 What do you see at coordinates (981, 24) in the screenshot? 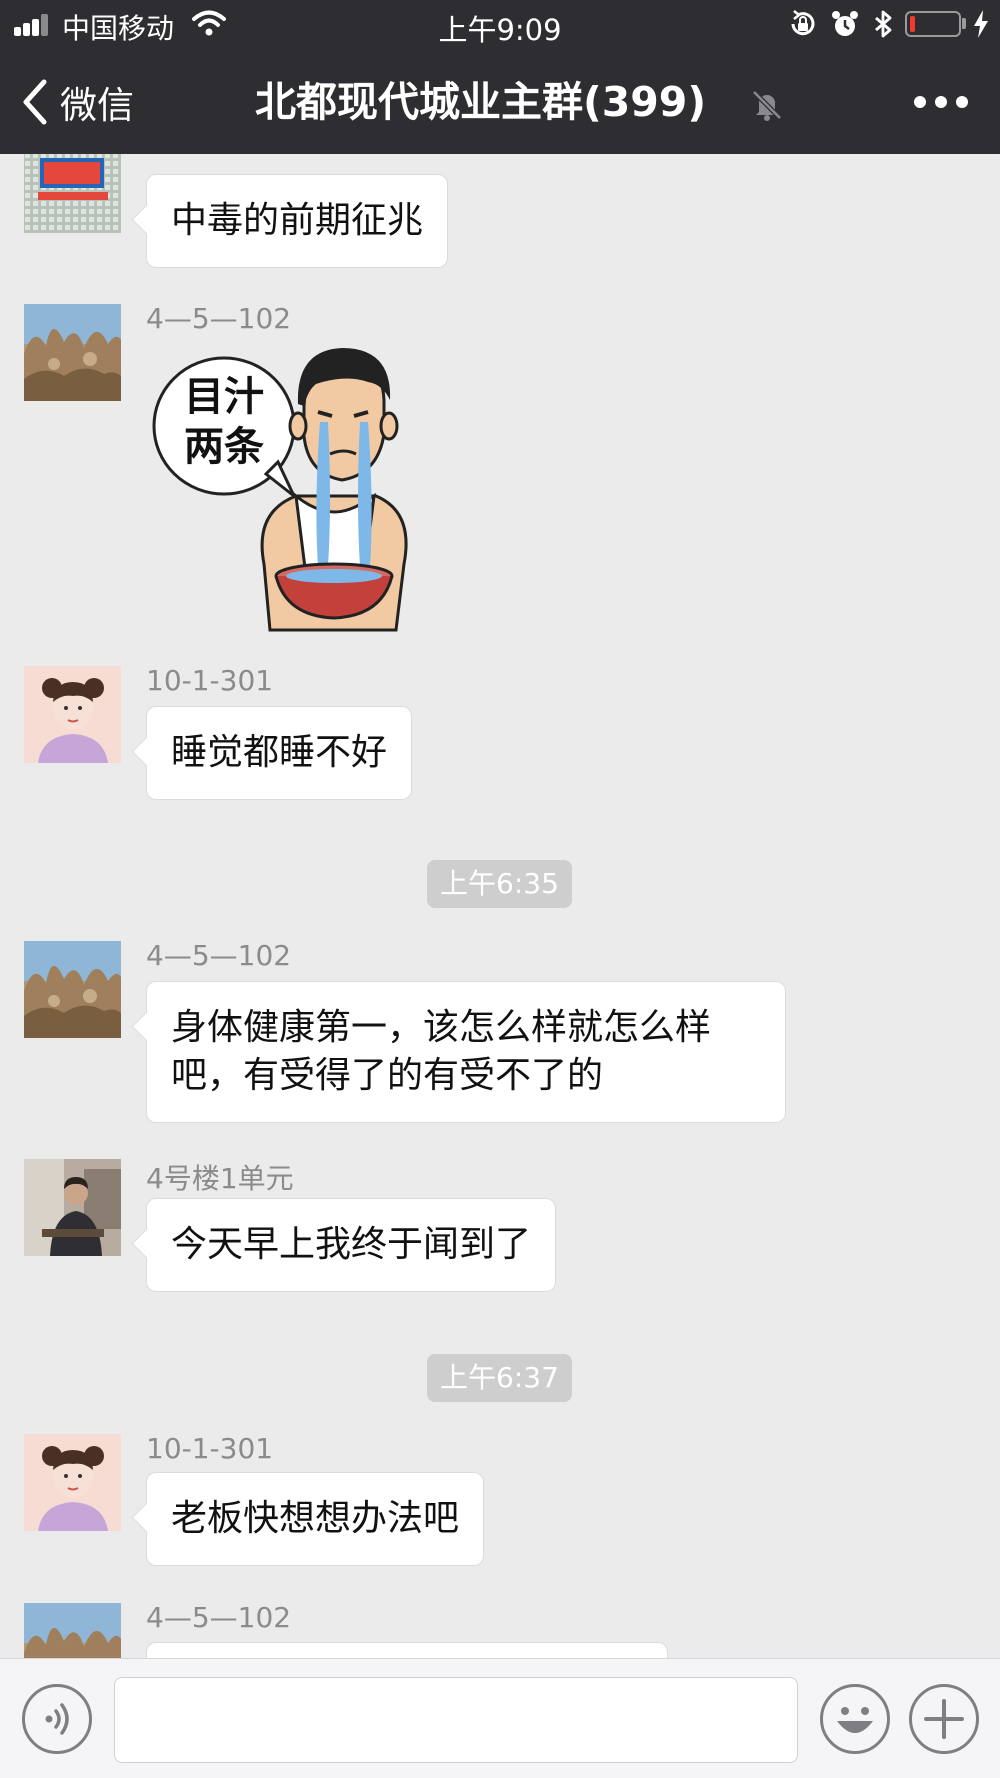
I see `charging-icon` at bounding box center [981, 24].